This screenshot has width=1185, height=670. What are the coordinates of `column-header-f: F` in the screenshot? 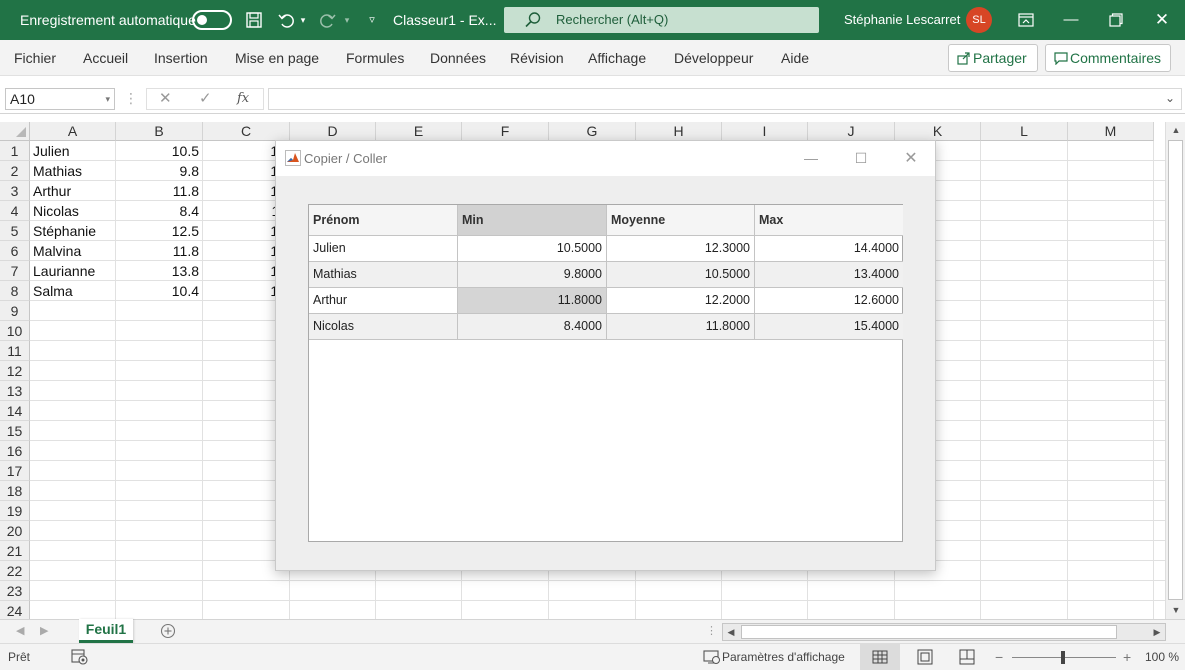 It's located at (505, 131).